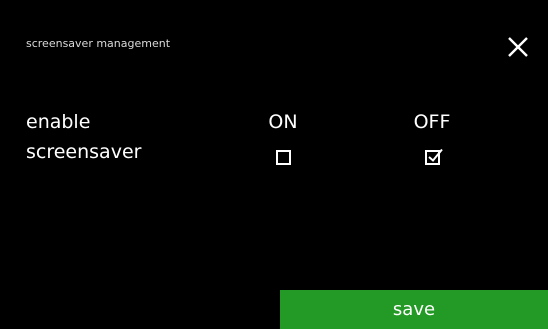 This screenshot has width=548, height=329. Describe the element at coordinates (58, 122) in the screenshot. I see `setting-label-line1: enable` at that location.